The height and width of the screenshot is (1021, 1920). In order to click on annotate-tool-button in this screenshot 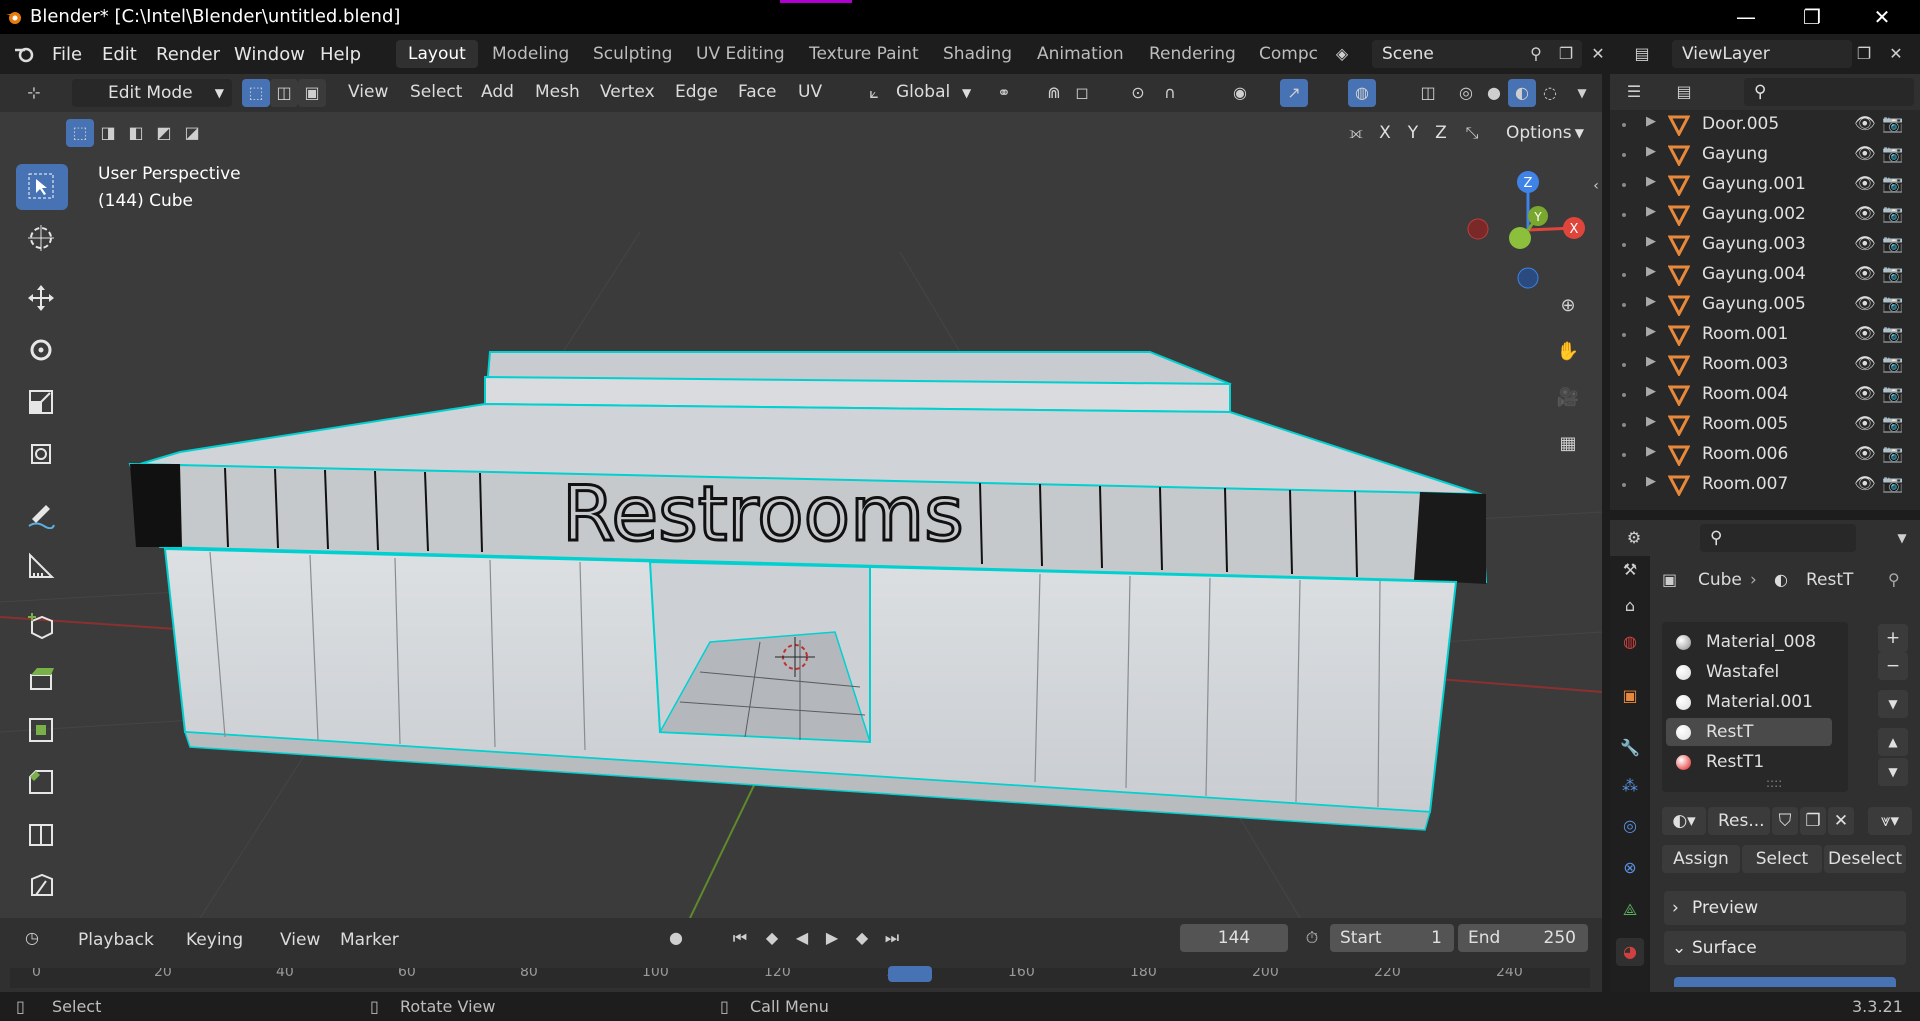, I will do `click(42, 515)`.